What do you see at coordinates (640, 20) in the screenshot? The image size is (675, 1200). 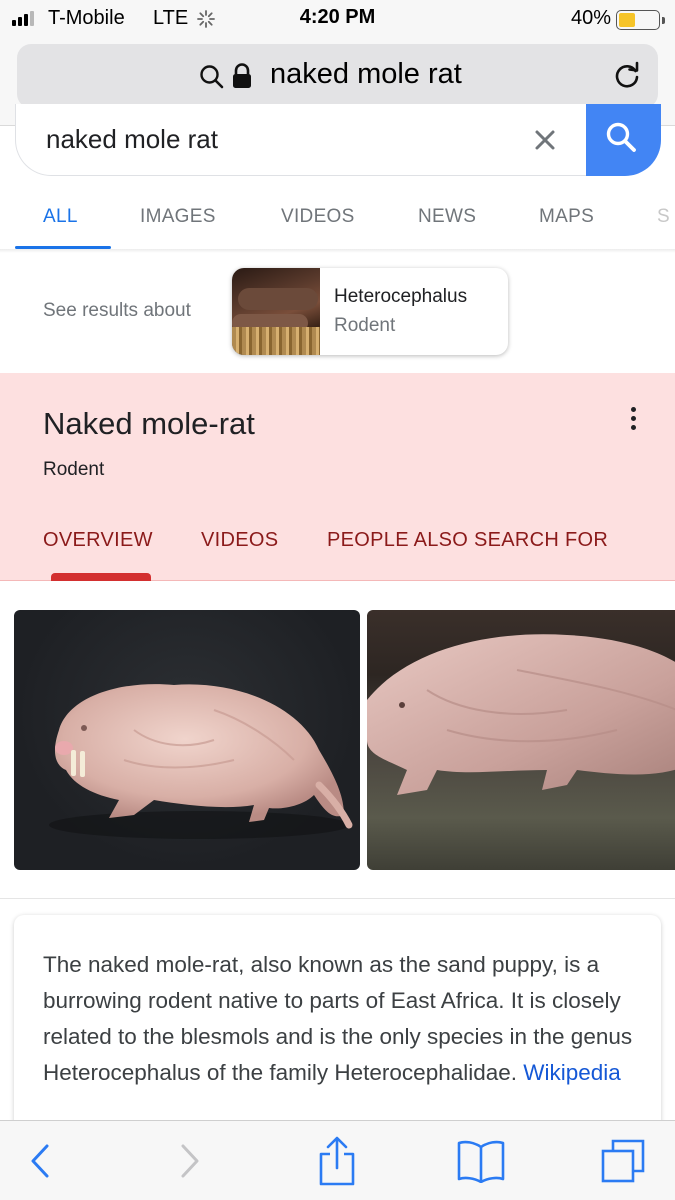 I see `battery-icon` at bounding box center [640, 20].